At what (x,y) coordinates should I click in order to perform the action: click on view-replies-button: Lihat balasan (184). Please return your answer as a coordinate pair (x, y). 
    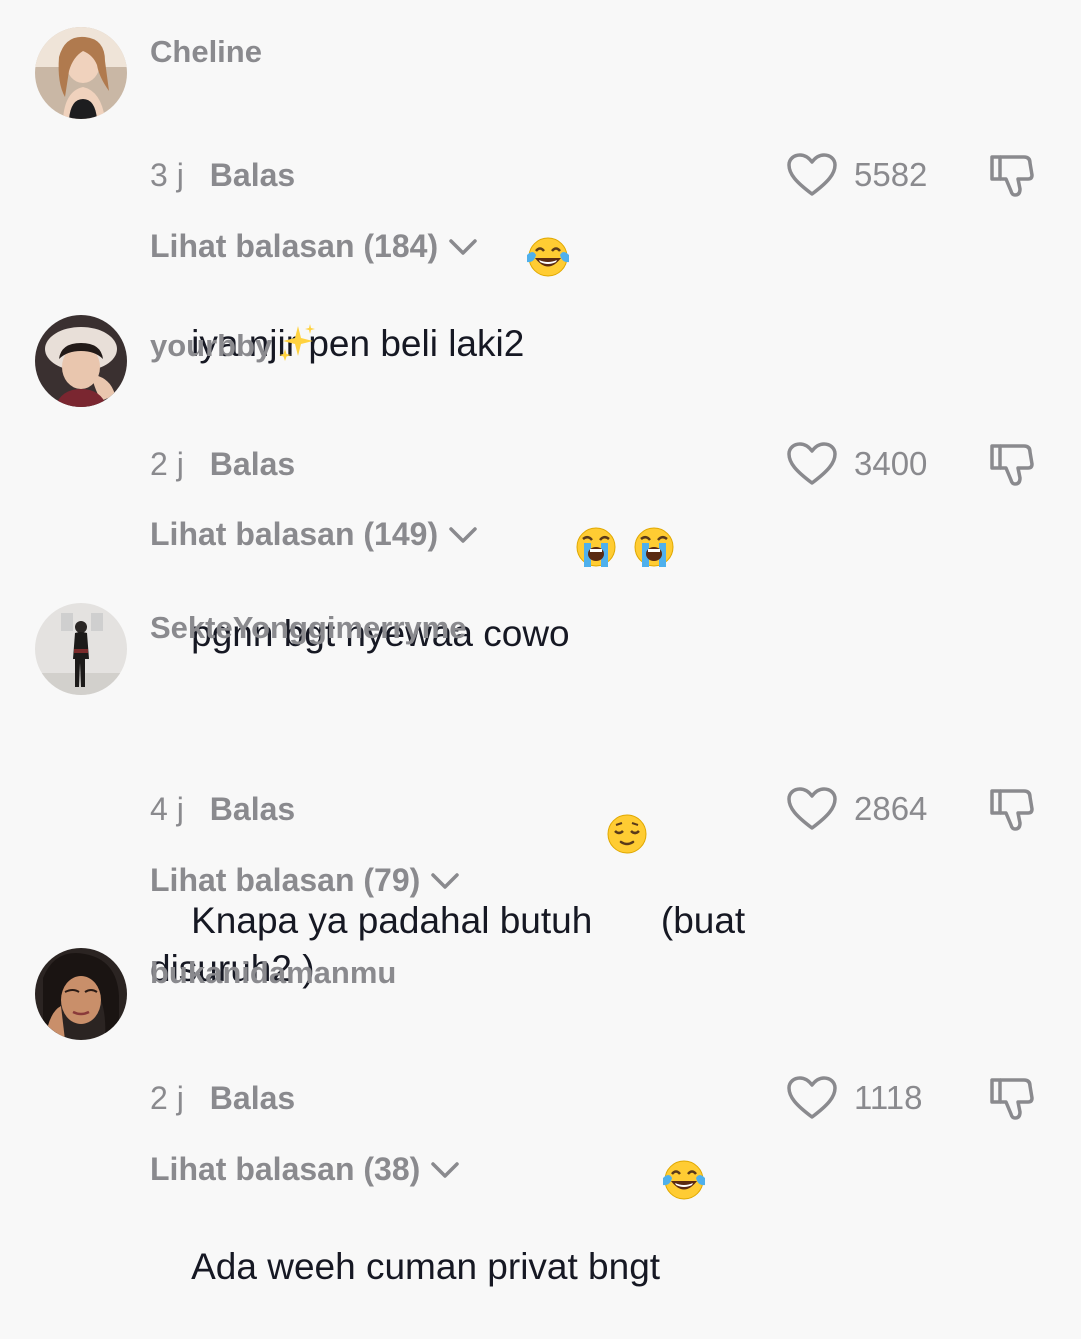
    Looking at the image, I should click on (314, 246).